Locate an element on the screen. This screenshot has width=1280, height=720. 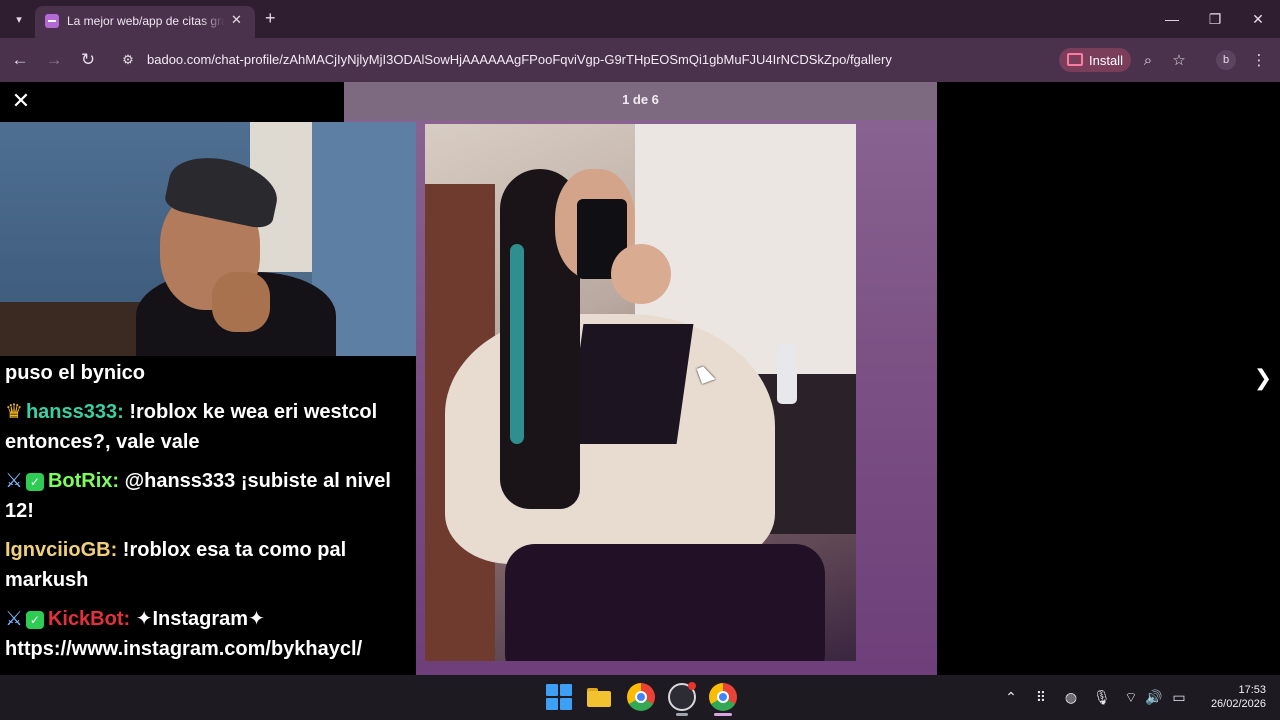
volume-icon: 🔊 is located at coordinates (1154, 697).